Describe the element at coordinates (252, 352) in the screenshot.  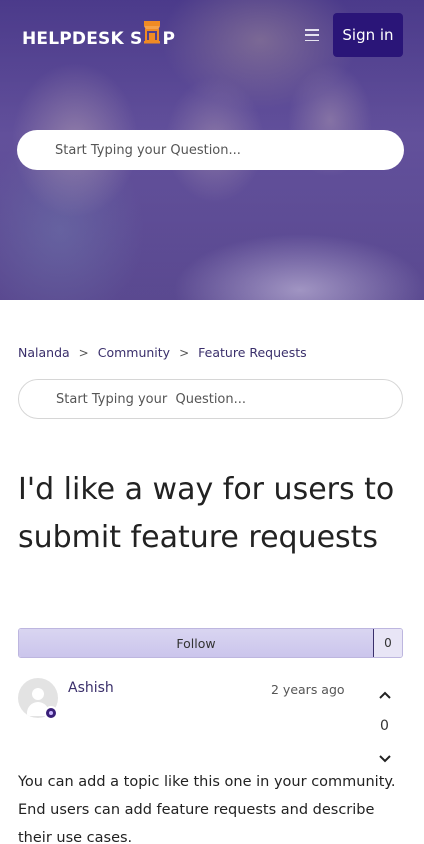
I see `breadcrumb-item-feature-requests: Feature Requests` at that location.